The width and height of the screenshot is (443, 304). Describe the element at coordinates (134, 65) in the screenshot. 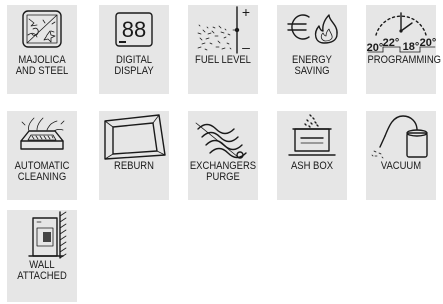

I see `feature-label: DIGITAL DISPLAY` at that location.